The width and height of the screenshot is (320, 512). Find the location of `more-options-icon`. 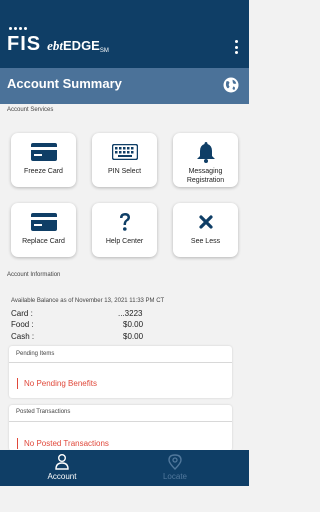

more-options-icon is located at coordinates (236, 47).